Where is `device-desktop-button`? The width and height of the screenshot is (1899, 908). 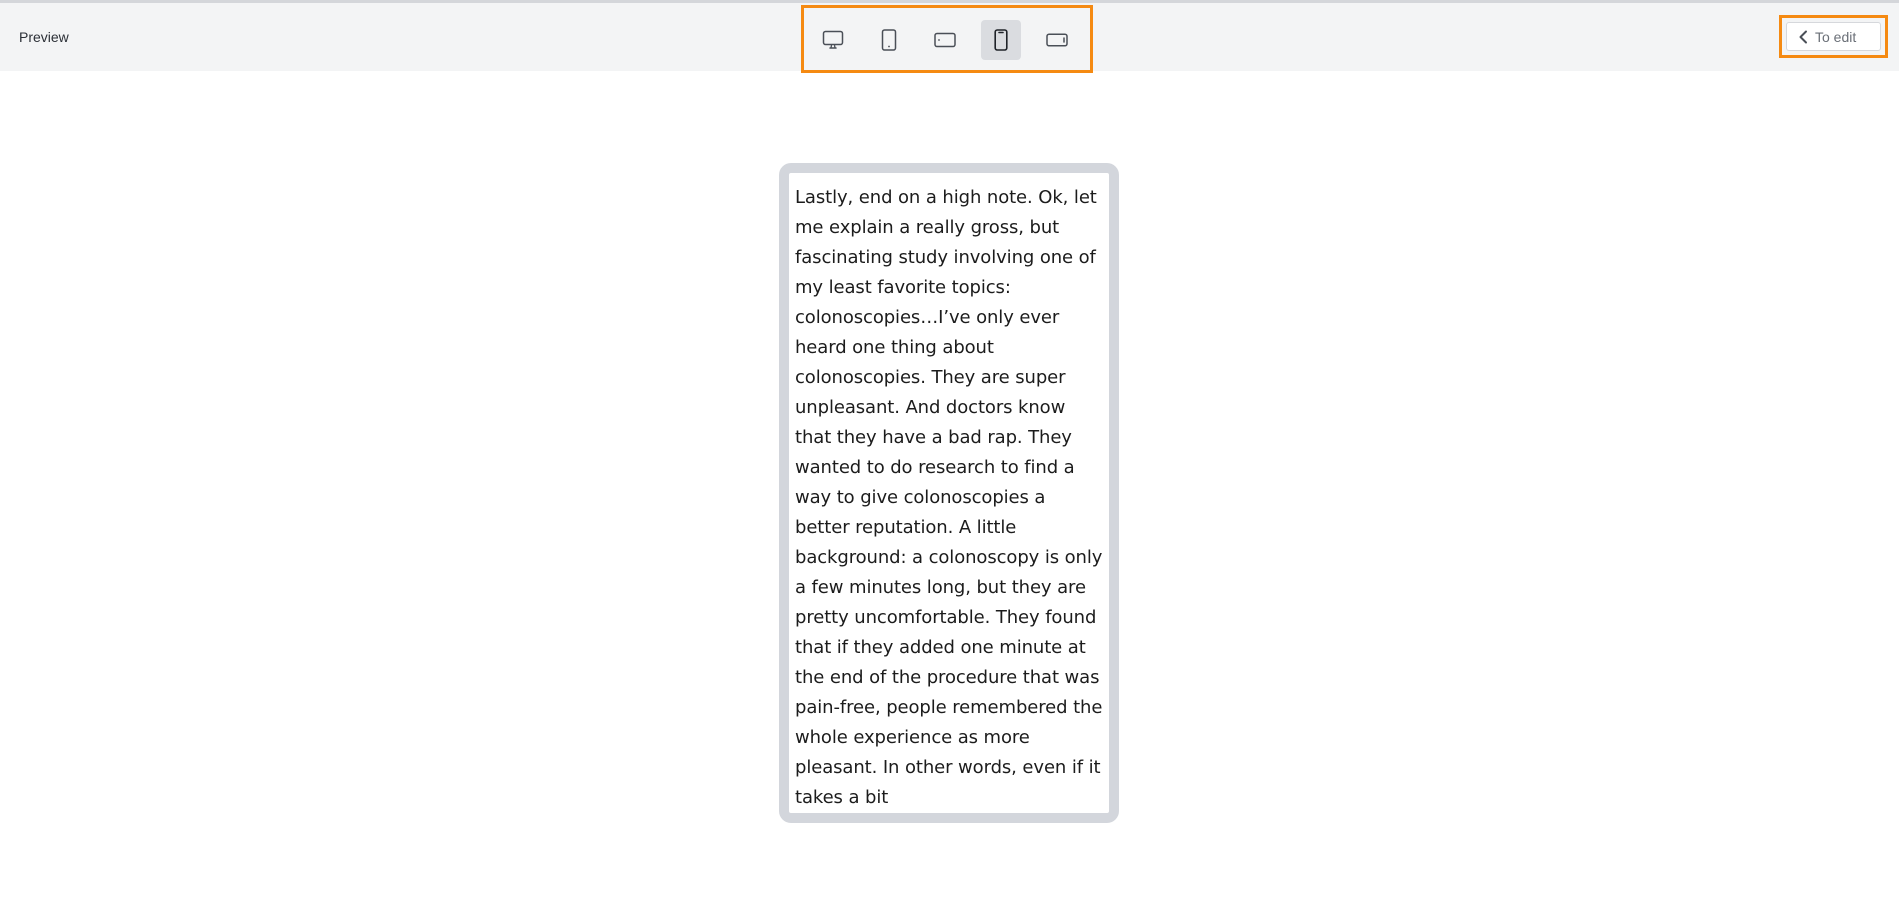 device-desktop-button is located at coordinates (833, 40).